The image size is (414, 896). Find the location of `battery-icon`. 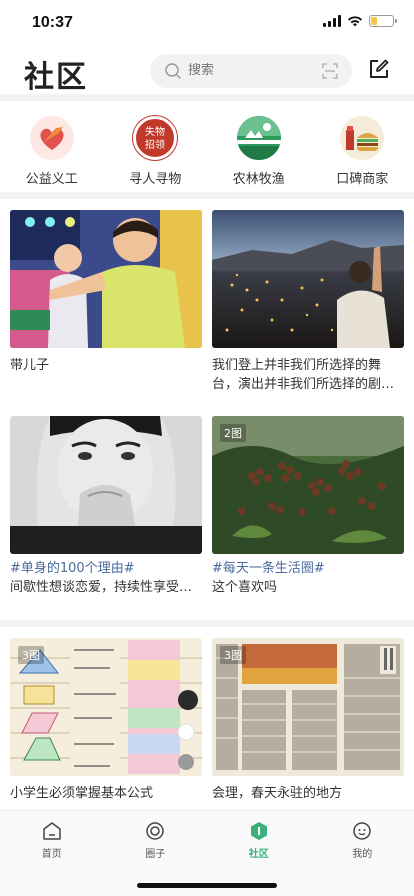

battery-icon is located at coordinates (383, 21).